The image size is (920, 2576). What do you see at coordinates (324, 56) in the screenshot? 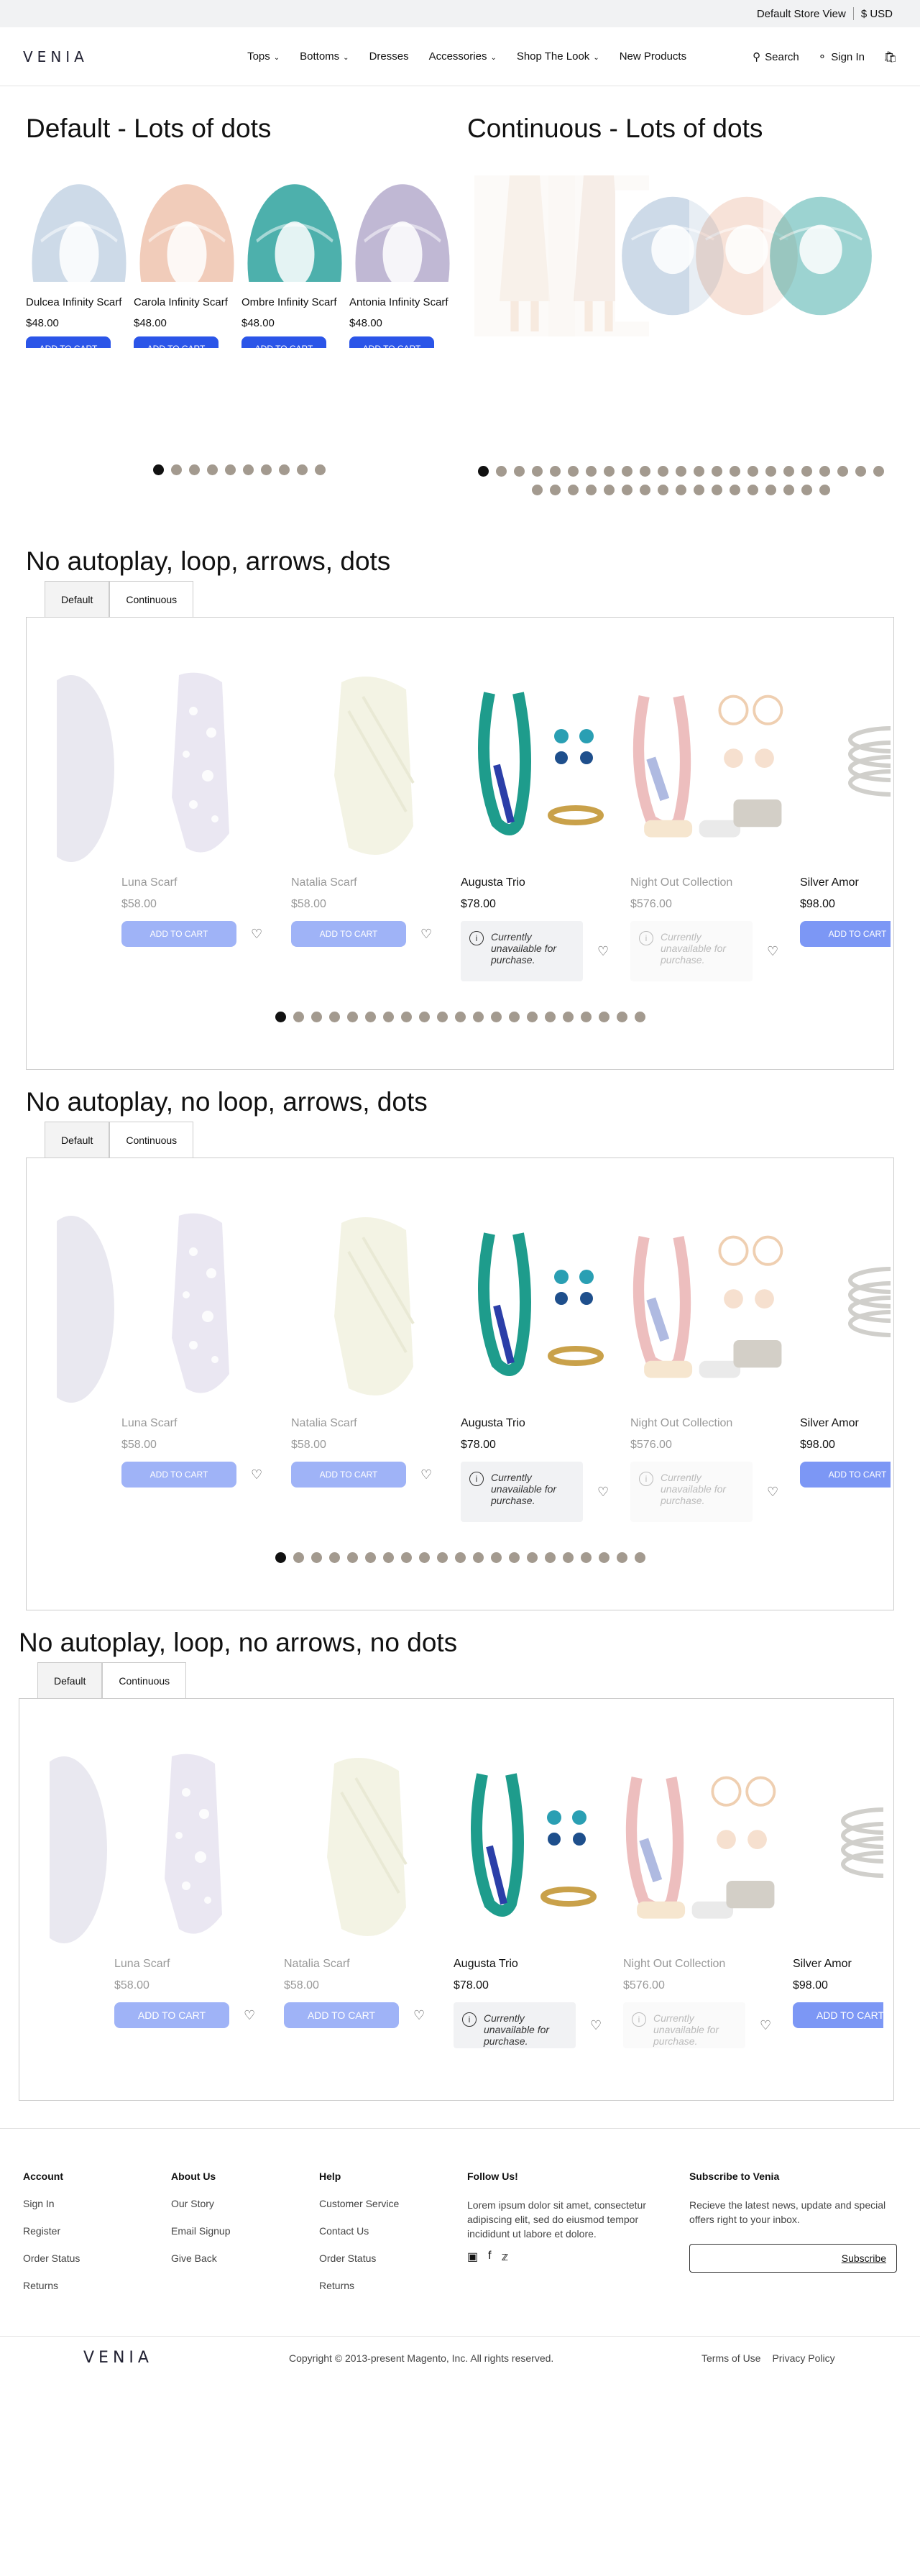
I see `nav-item-bottoms: Bottoms ⌄` at bounding box center [324, 56].